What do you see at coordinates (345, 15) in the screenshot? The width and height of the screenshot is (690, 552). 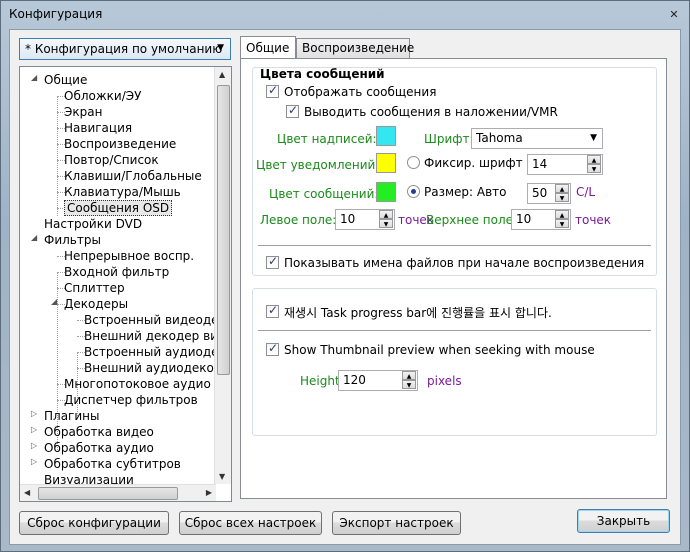 I see `title-bar: Конфигурация ✕` at bounding box center [345, 15].